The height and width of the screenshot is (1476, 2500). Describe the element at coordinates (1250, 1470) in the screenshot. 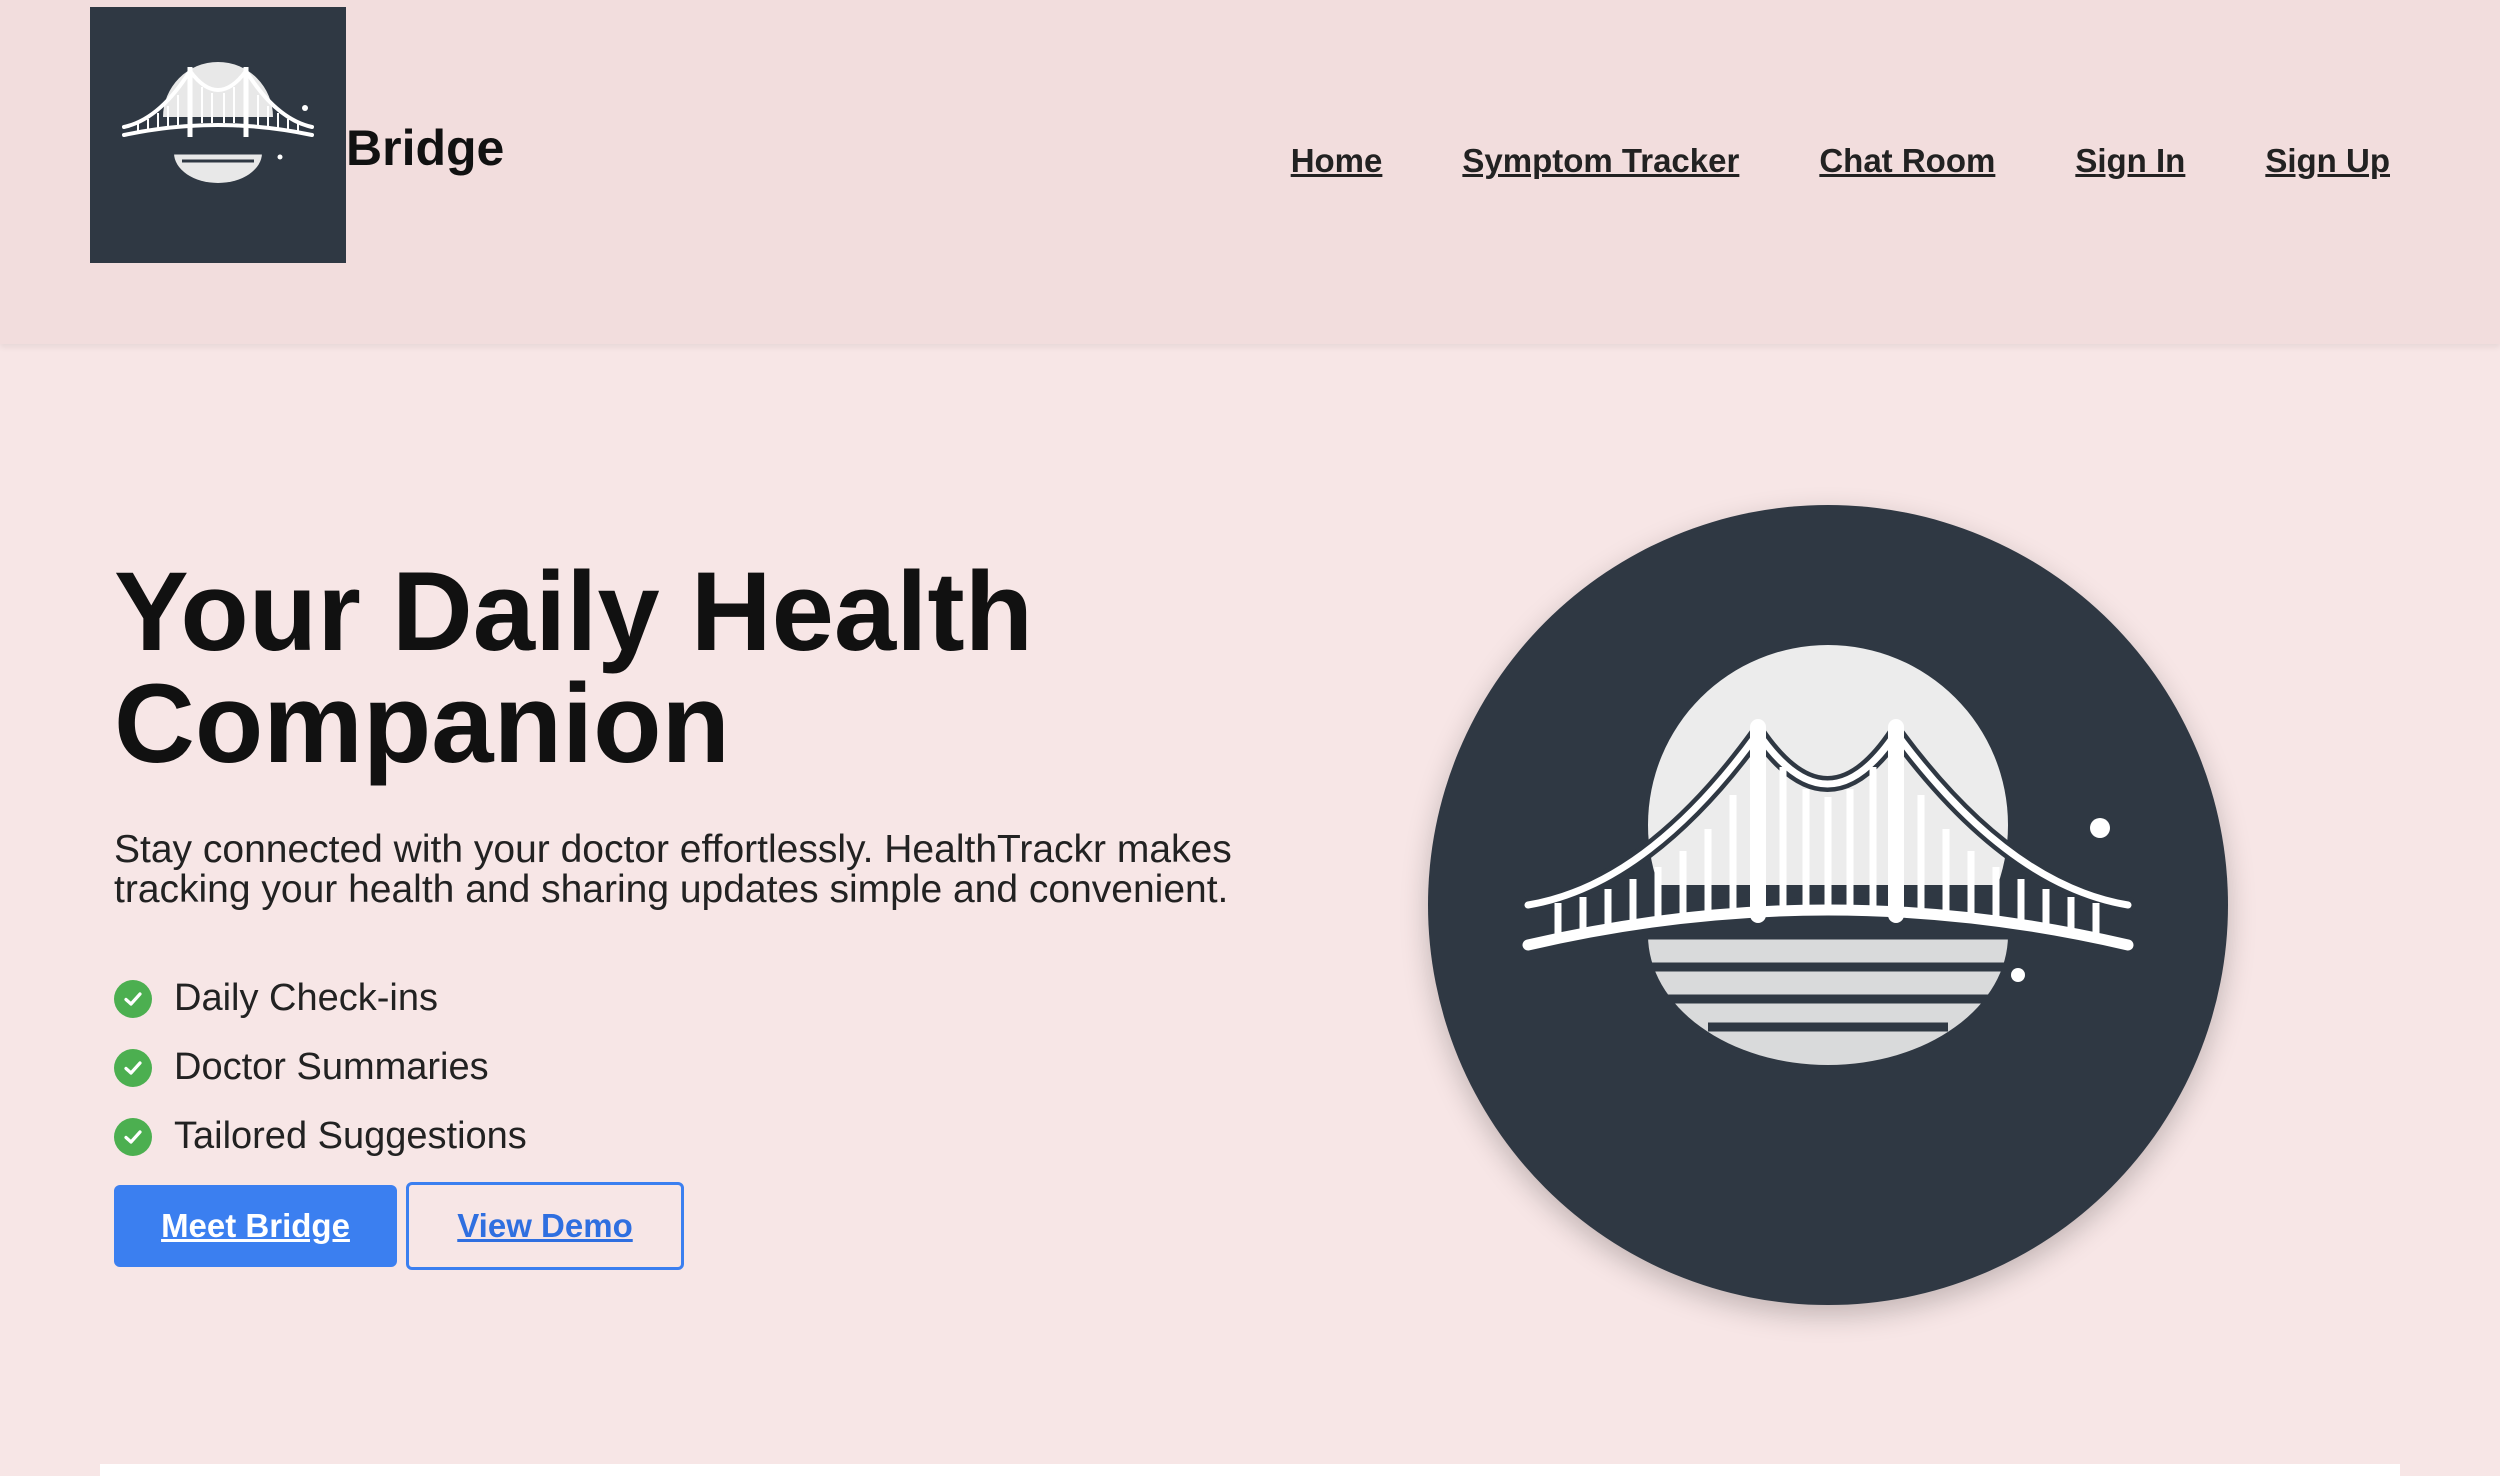

I see `next-section-edge` at that location.